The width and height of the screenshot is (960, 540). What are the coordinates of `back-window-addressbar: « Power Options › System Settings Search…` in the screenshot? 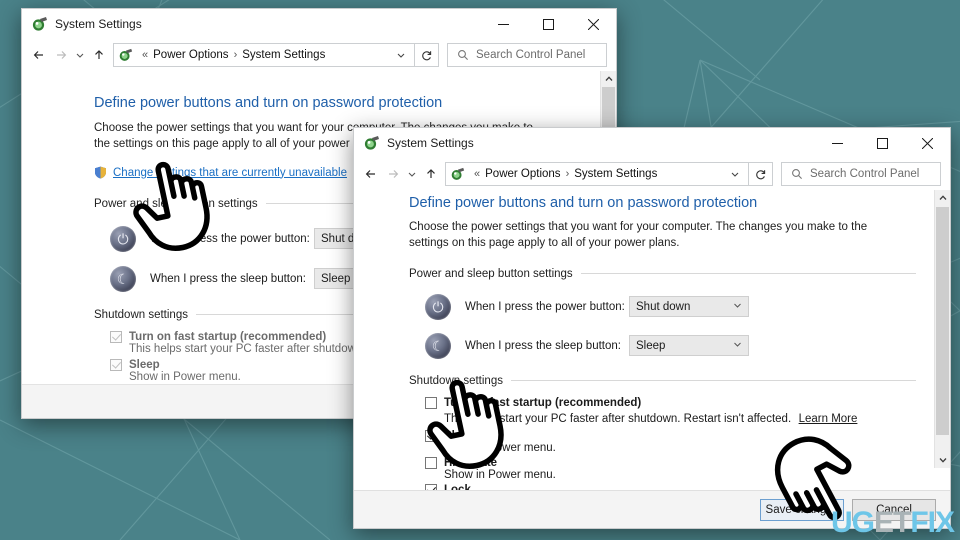 It's located at (319, 55).